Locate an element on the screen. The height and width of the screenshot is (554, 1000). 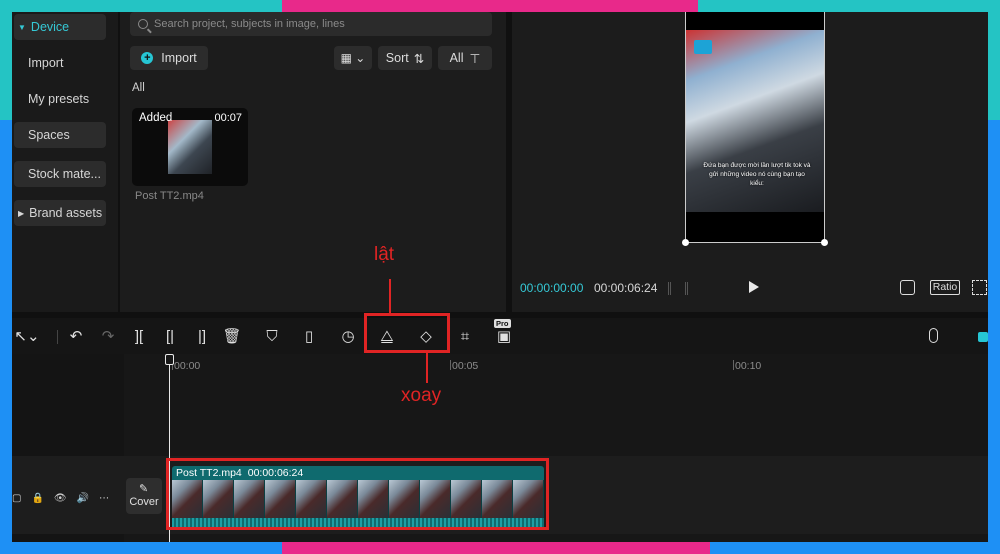
more-icon: ⋯ is located at coordinates (104, 498).